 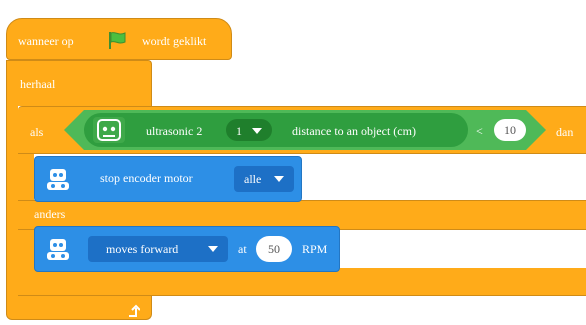 What do you see at coordinates (479, 131) in the screenshot?
I see `operator-label: <` at bounding box center [479, 131].